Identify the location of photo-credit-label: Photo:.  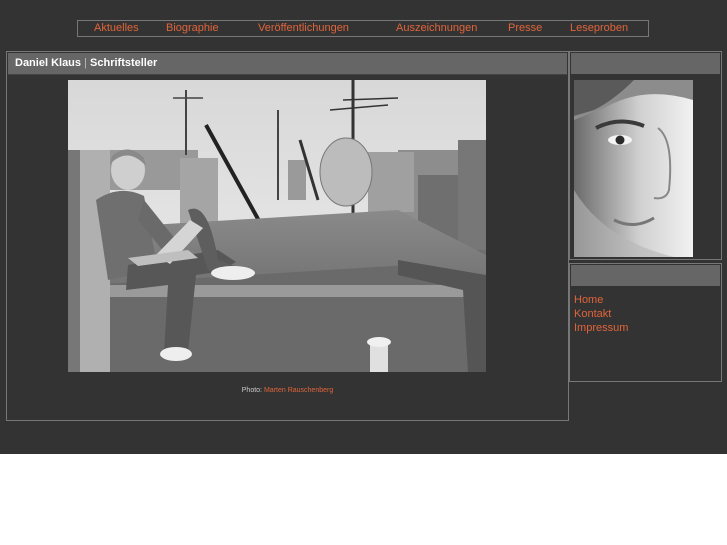
(252, 390).